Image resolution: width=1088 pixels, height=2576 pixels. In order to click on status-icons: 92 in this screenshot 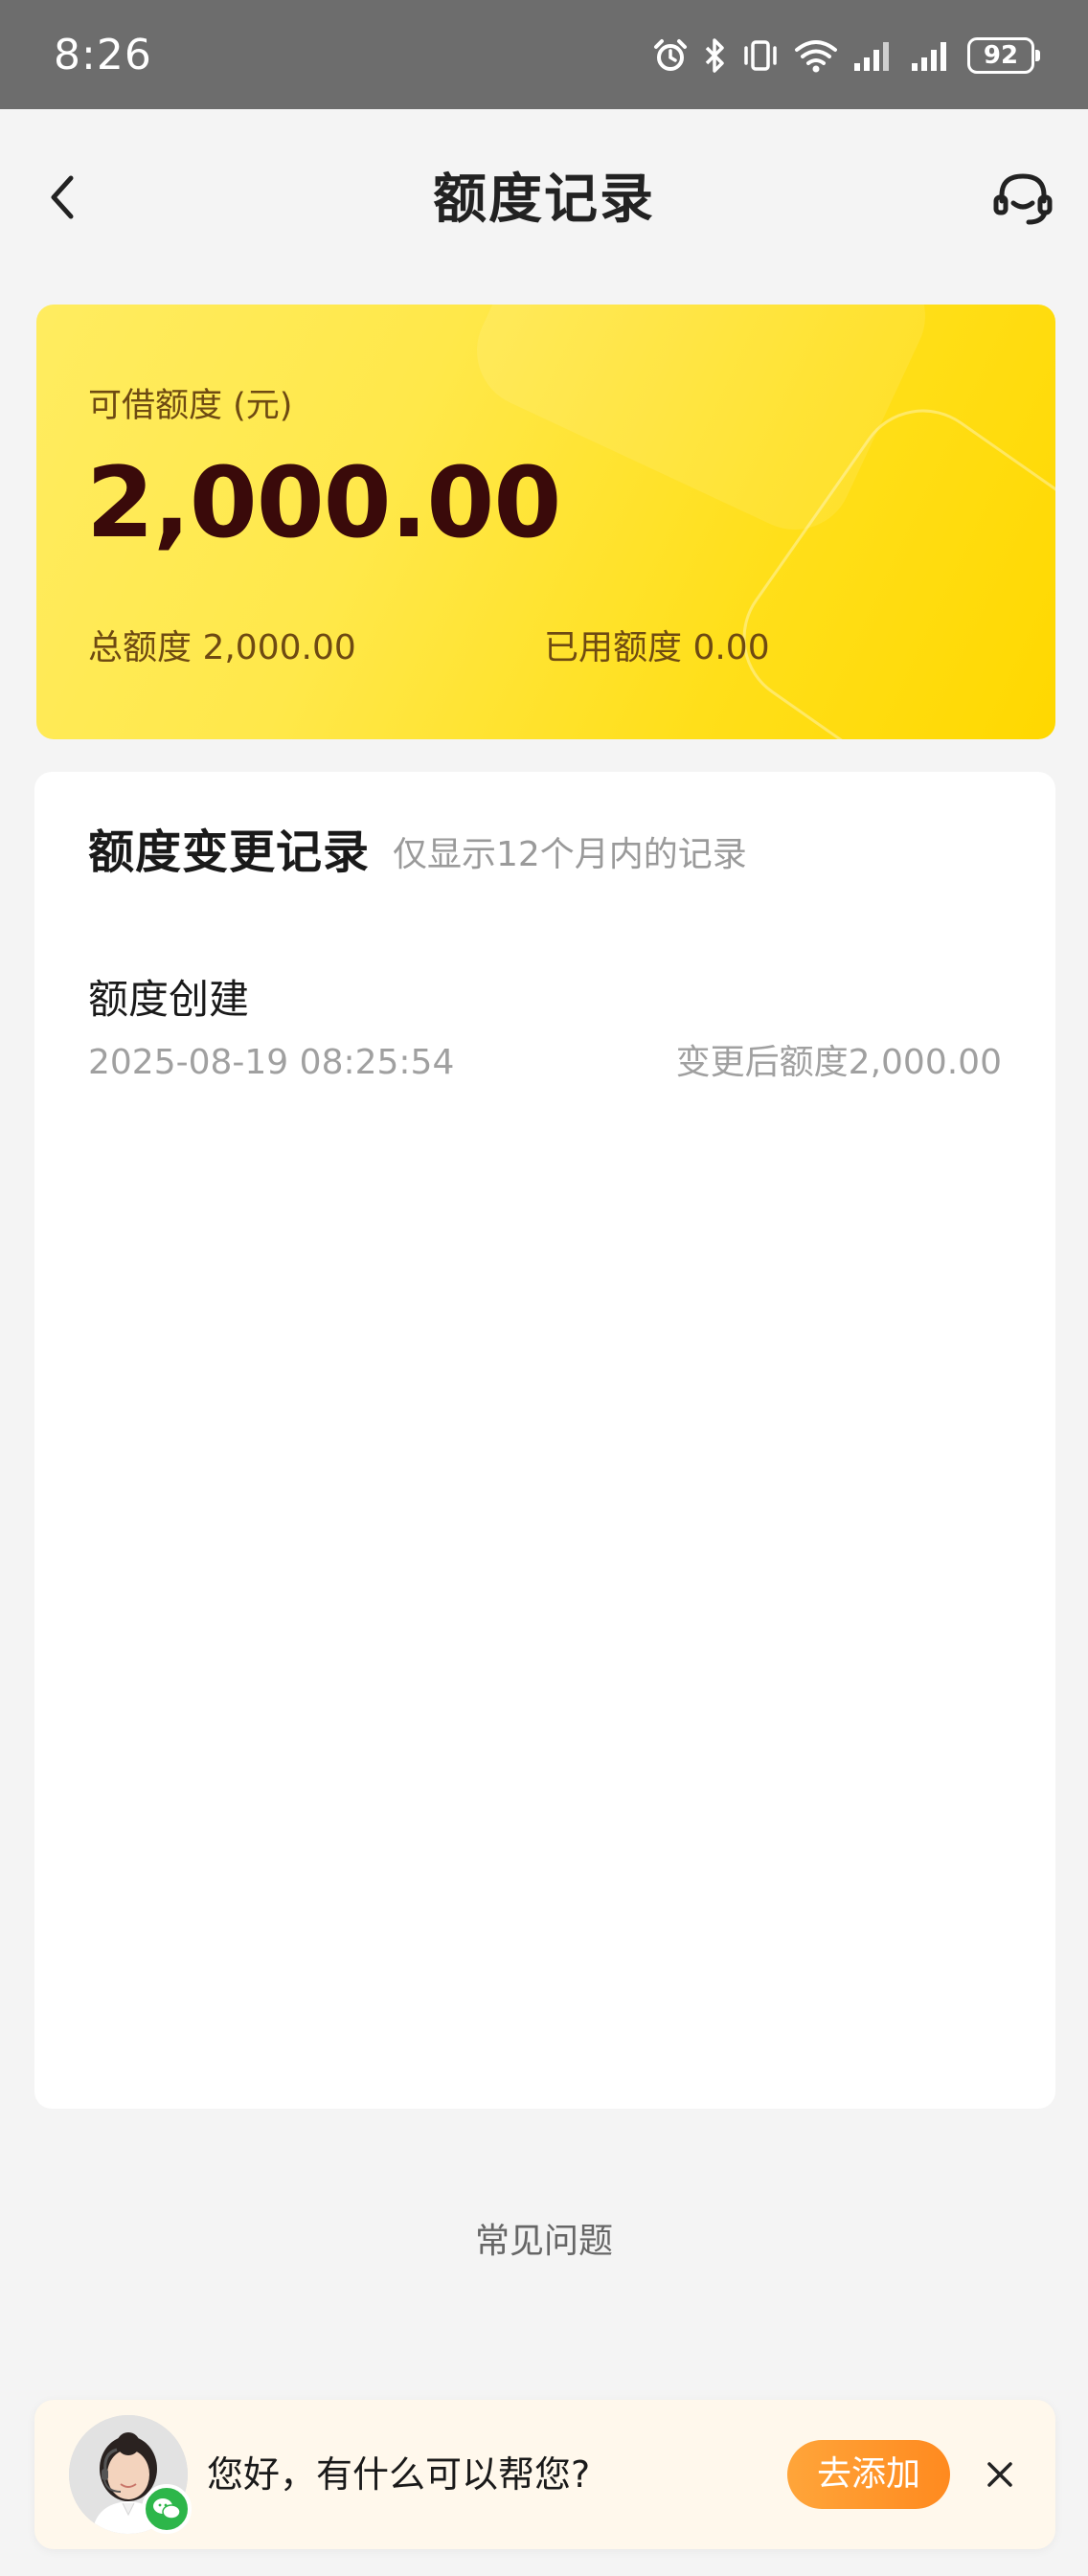, I will do `click(845, 55)`.